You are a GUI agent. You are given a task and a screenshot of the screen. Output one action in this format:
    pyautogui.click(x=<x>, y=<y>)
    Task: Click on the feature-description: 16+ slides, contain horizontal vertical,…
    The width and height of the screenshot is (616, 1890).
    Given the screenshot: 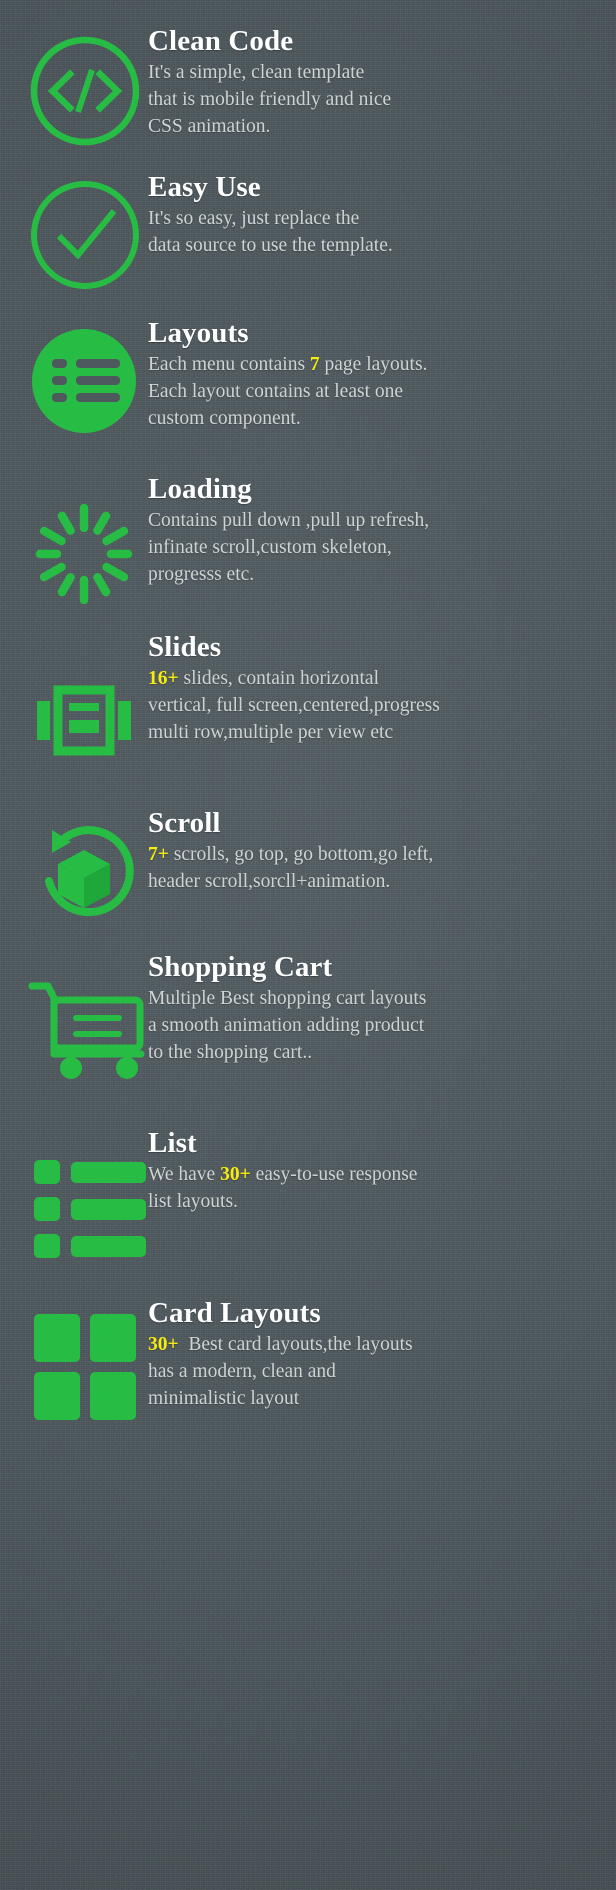 What is the action you would take?
    pyautogui.click(x=382, y=706)
    